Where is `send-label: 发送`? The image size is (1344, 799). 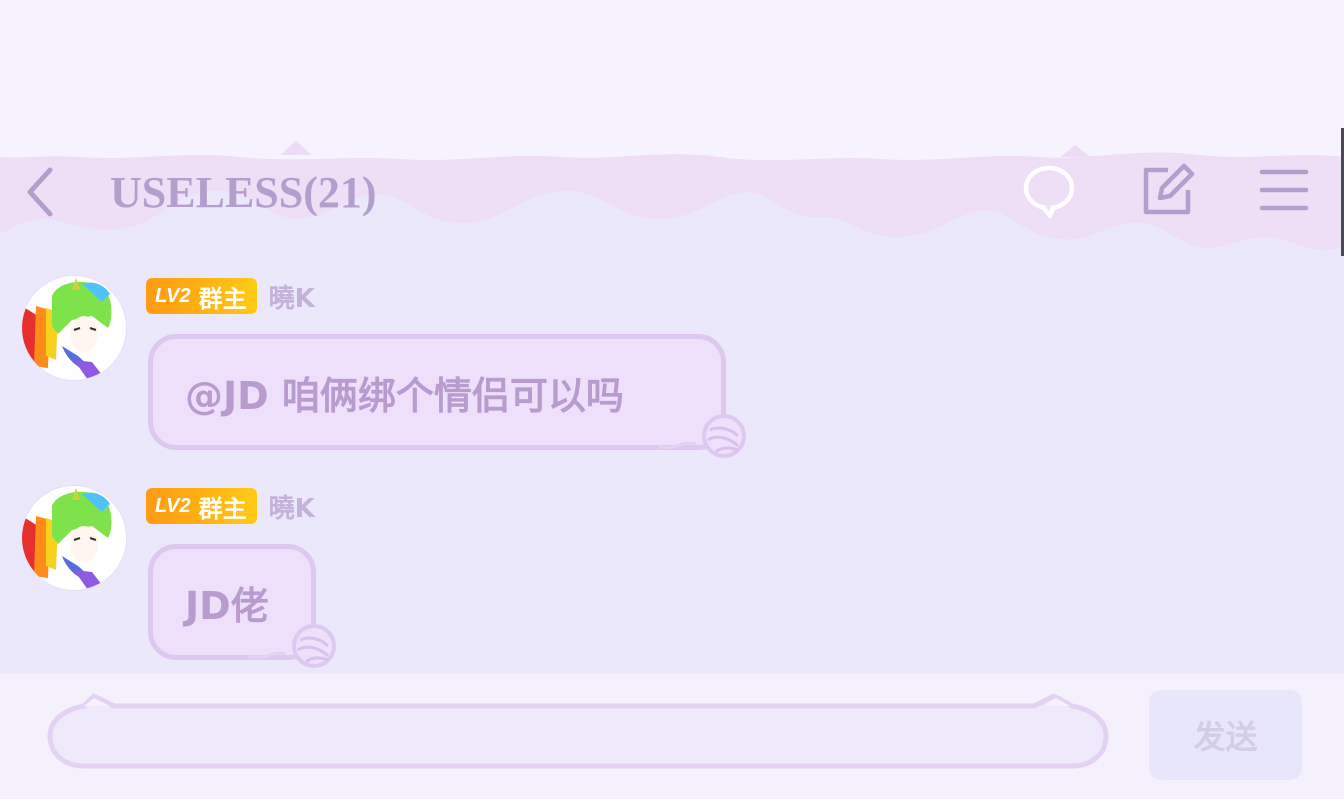
send-label: 发送 is located at coordinates (1225, 737).